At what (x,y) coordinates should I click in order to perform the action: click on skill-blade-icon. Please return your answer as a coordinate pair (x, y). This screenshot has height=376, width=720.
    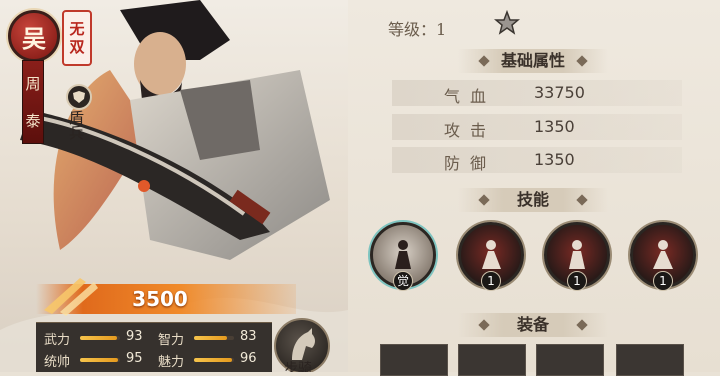
    Looking at the image, I should click on (663, 254).